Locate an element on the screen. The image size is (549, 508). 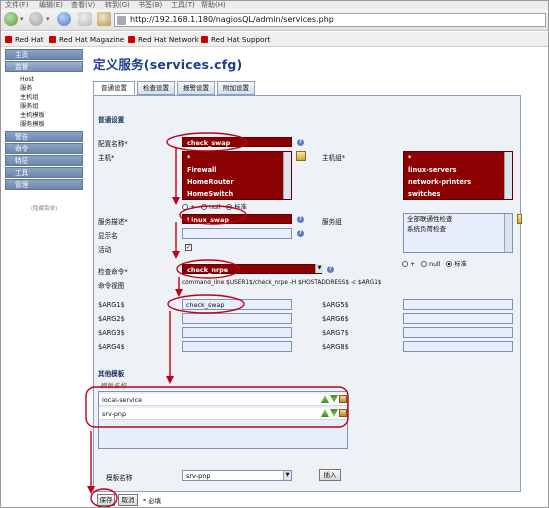
highlight-ellipse-config-name is located at coordinates (207, 142).